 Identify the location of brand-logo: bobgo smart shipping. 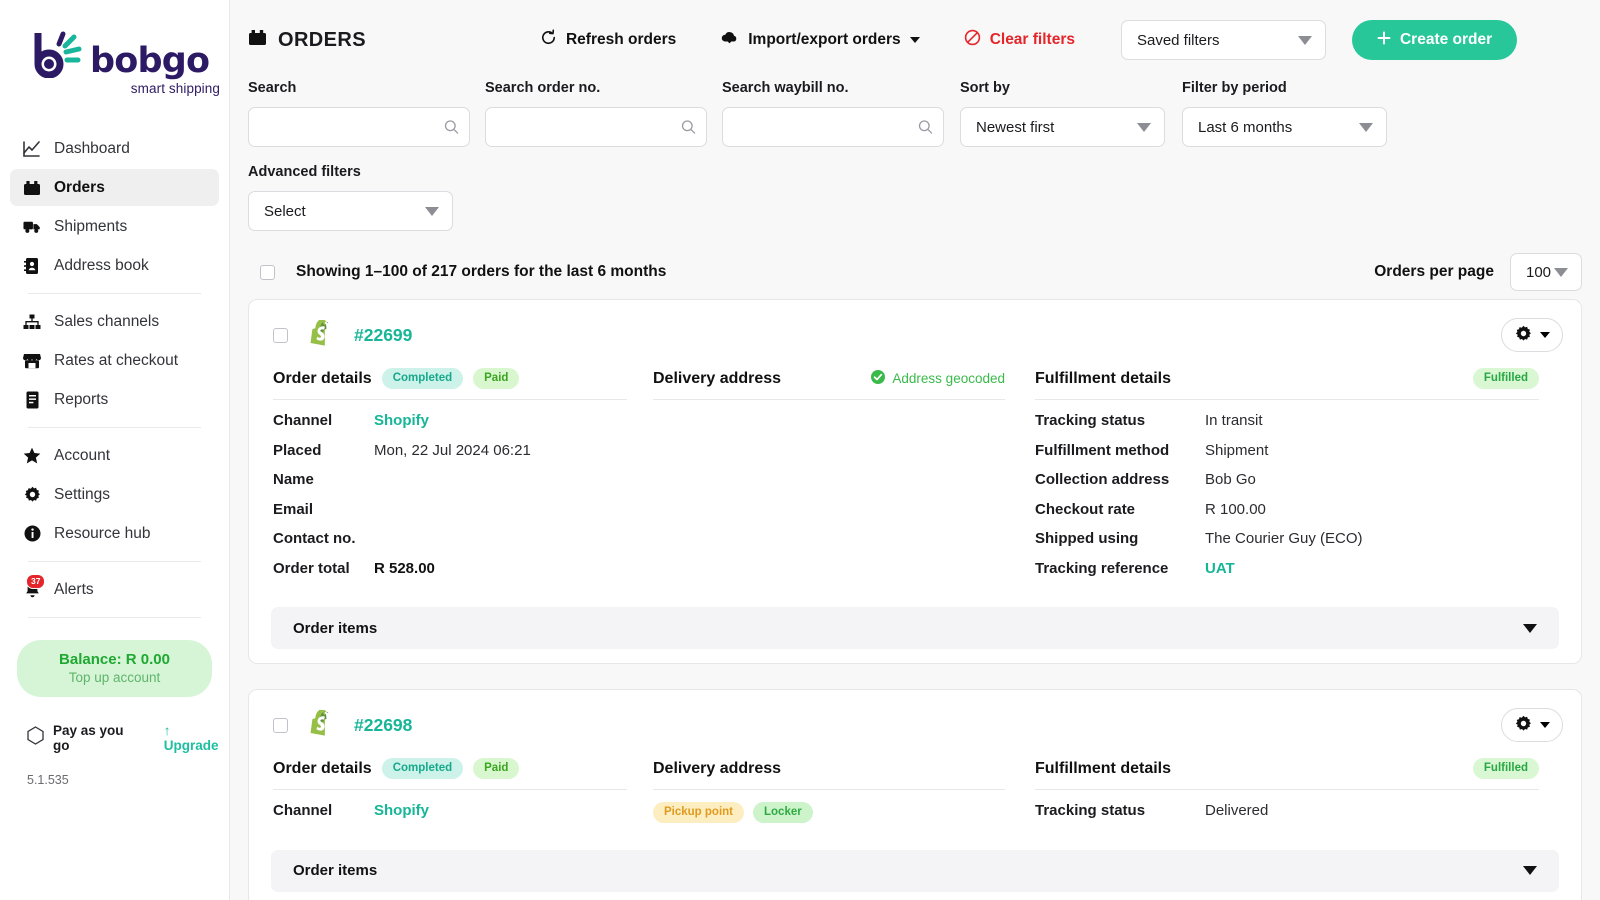
(114, 63).